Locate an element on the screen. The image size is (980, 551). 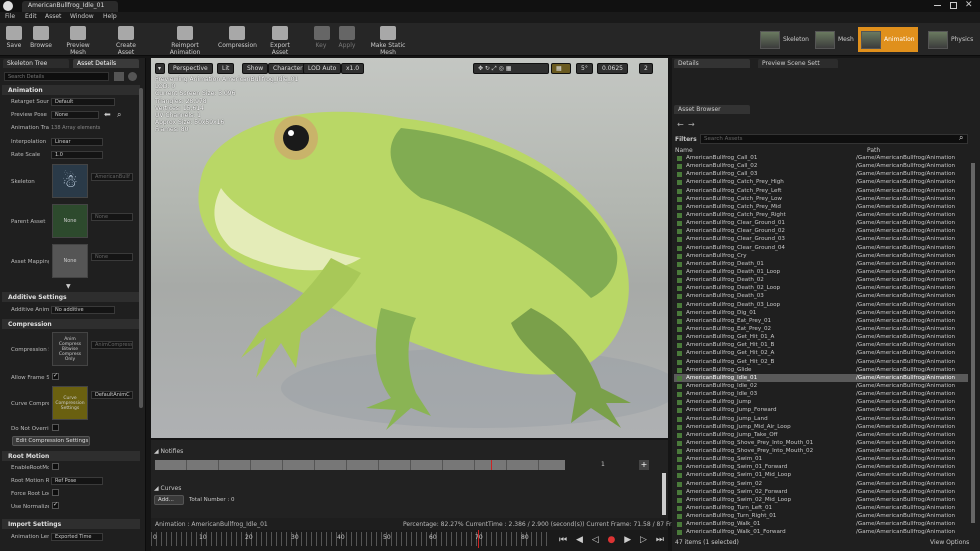
tab-preview-scene-settings: Preview Scene Sett is located at coordinates (798, 63).